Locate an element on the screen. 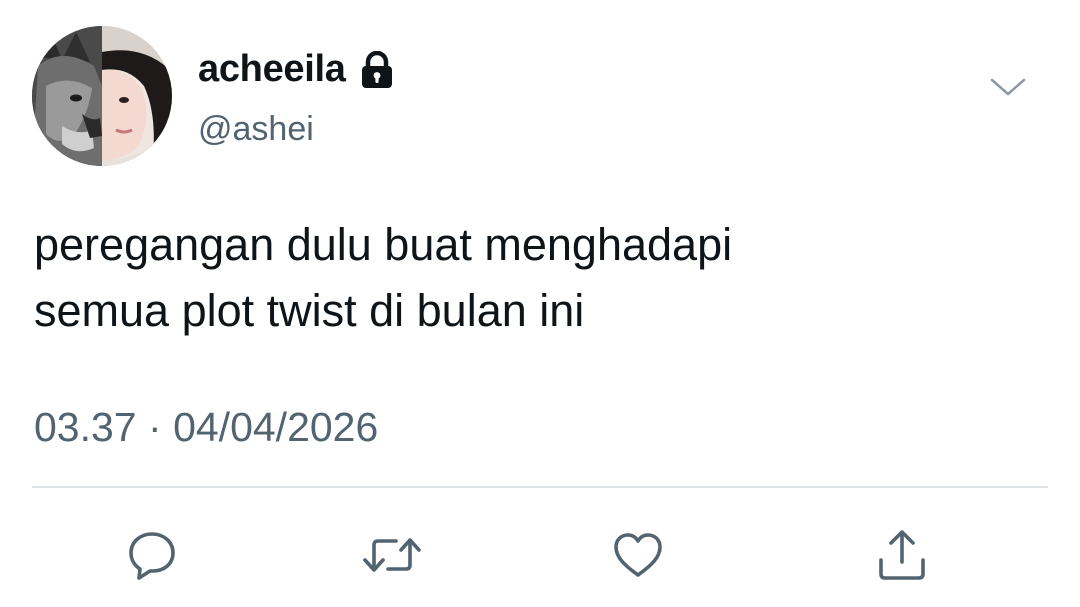 Image resolution: width=1080 pixels, height=607 pixels. share-icon is located at coordinates (902, 555).